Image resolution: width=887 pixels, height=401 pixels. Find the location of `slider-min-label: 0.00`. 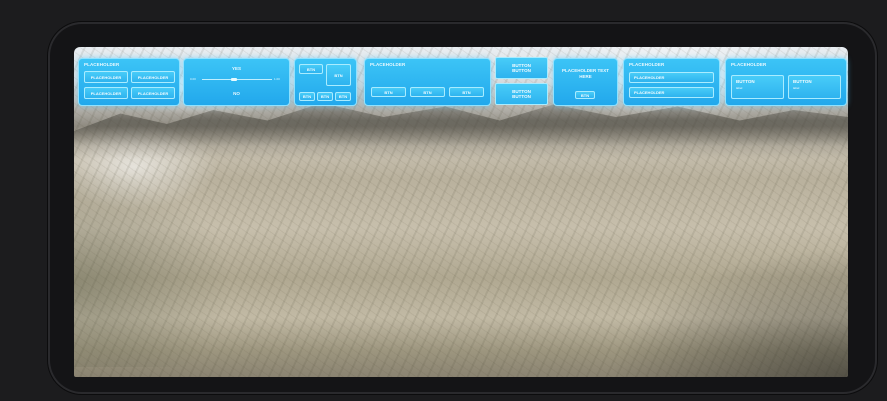

slider-min-label: 0.00 is located at coordinates (193, 79).